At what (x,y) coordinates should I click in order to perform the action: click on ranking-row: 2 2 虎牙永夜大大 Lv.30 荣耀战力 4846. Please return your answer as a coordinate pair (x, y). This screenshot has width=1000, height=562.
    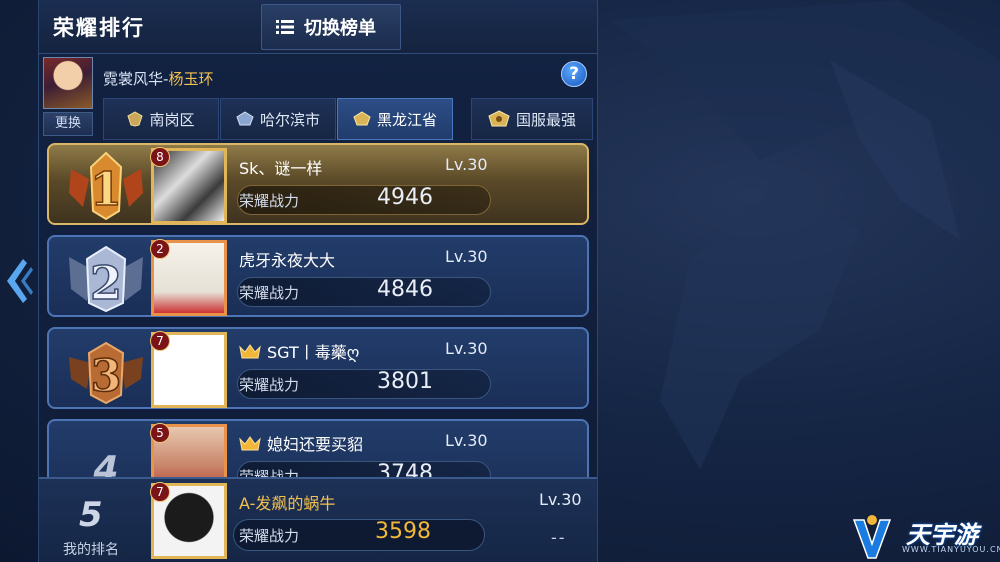
    Looking at the image, I should click on (318, 276).